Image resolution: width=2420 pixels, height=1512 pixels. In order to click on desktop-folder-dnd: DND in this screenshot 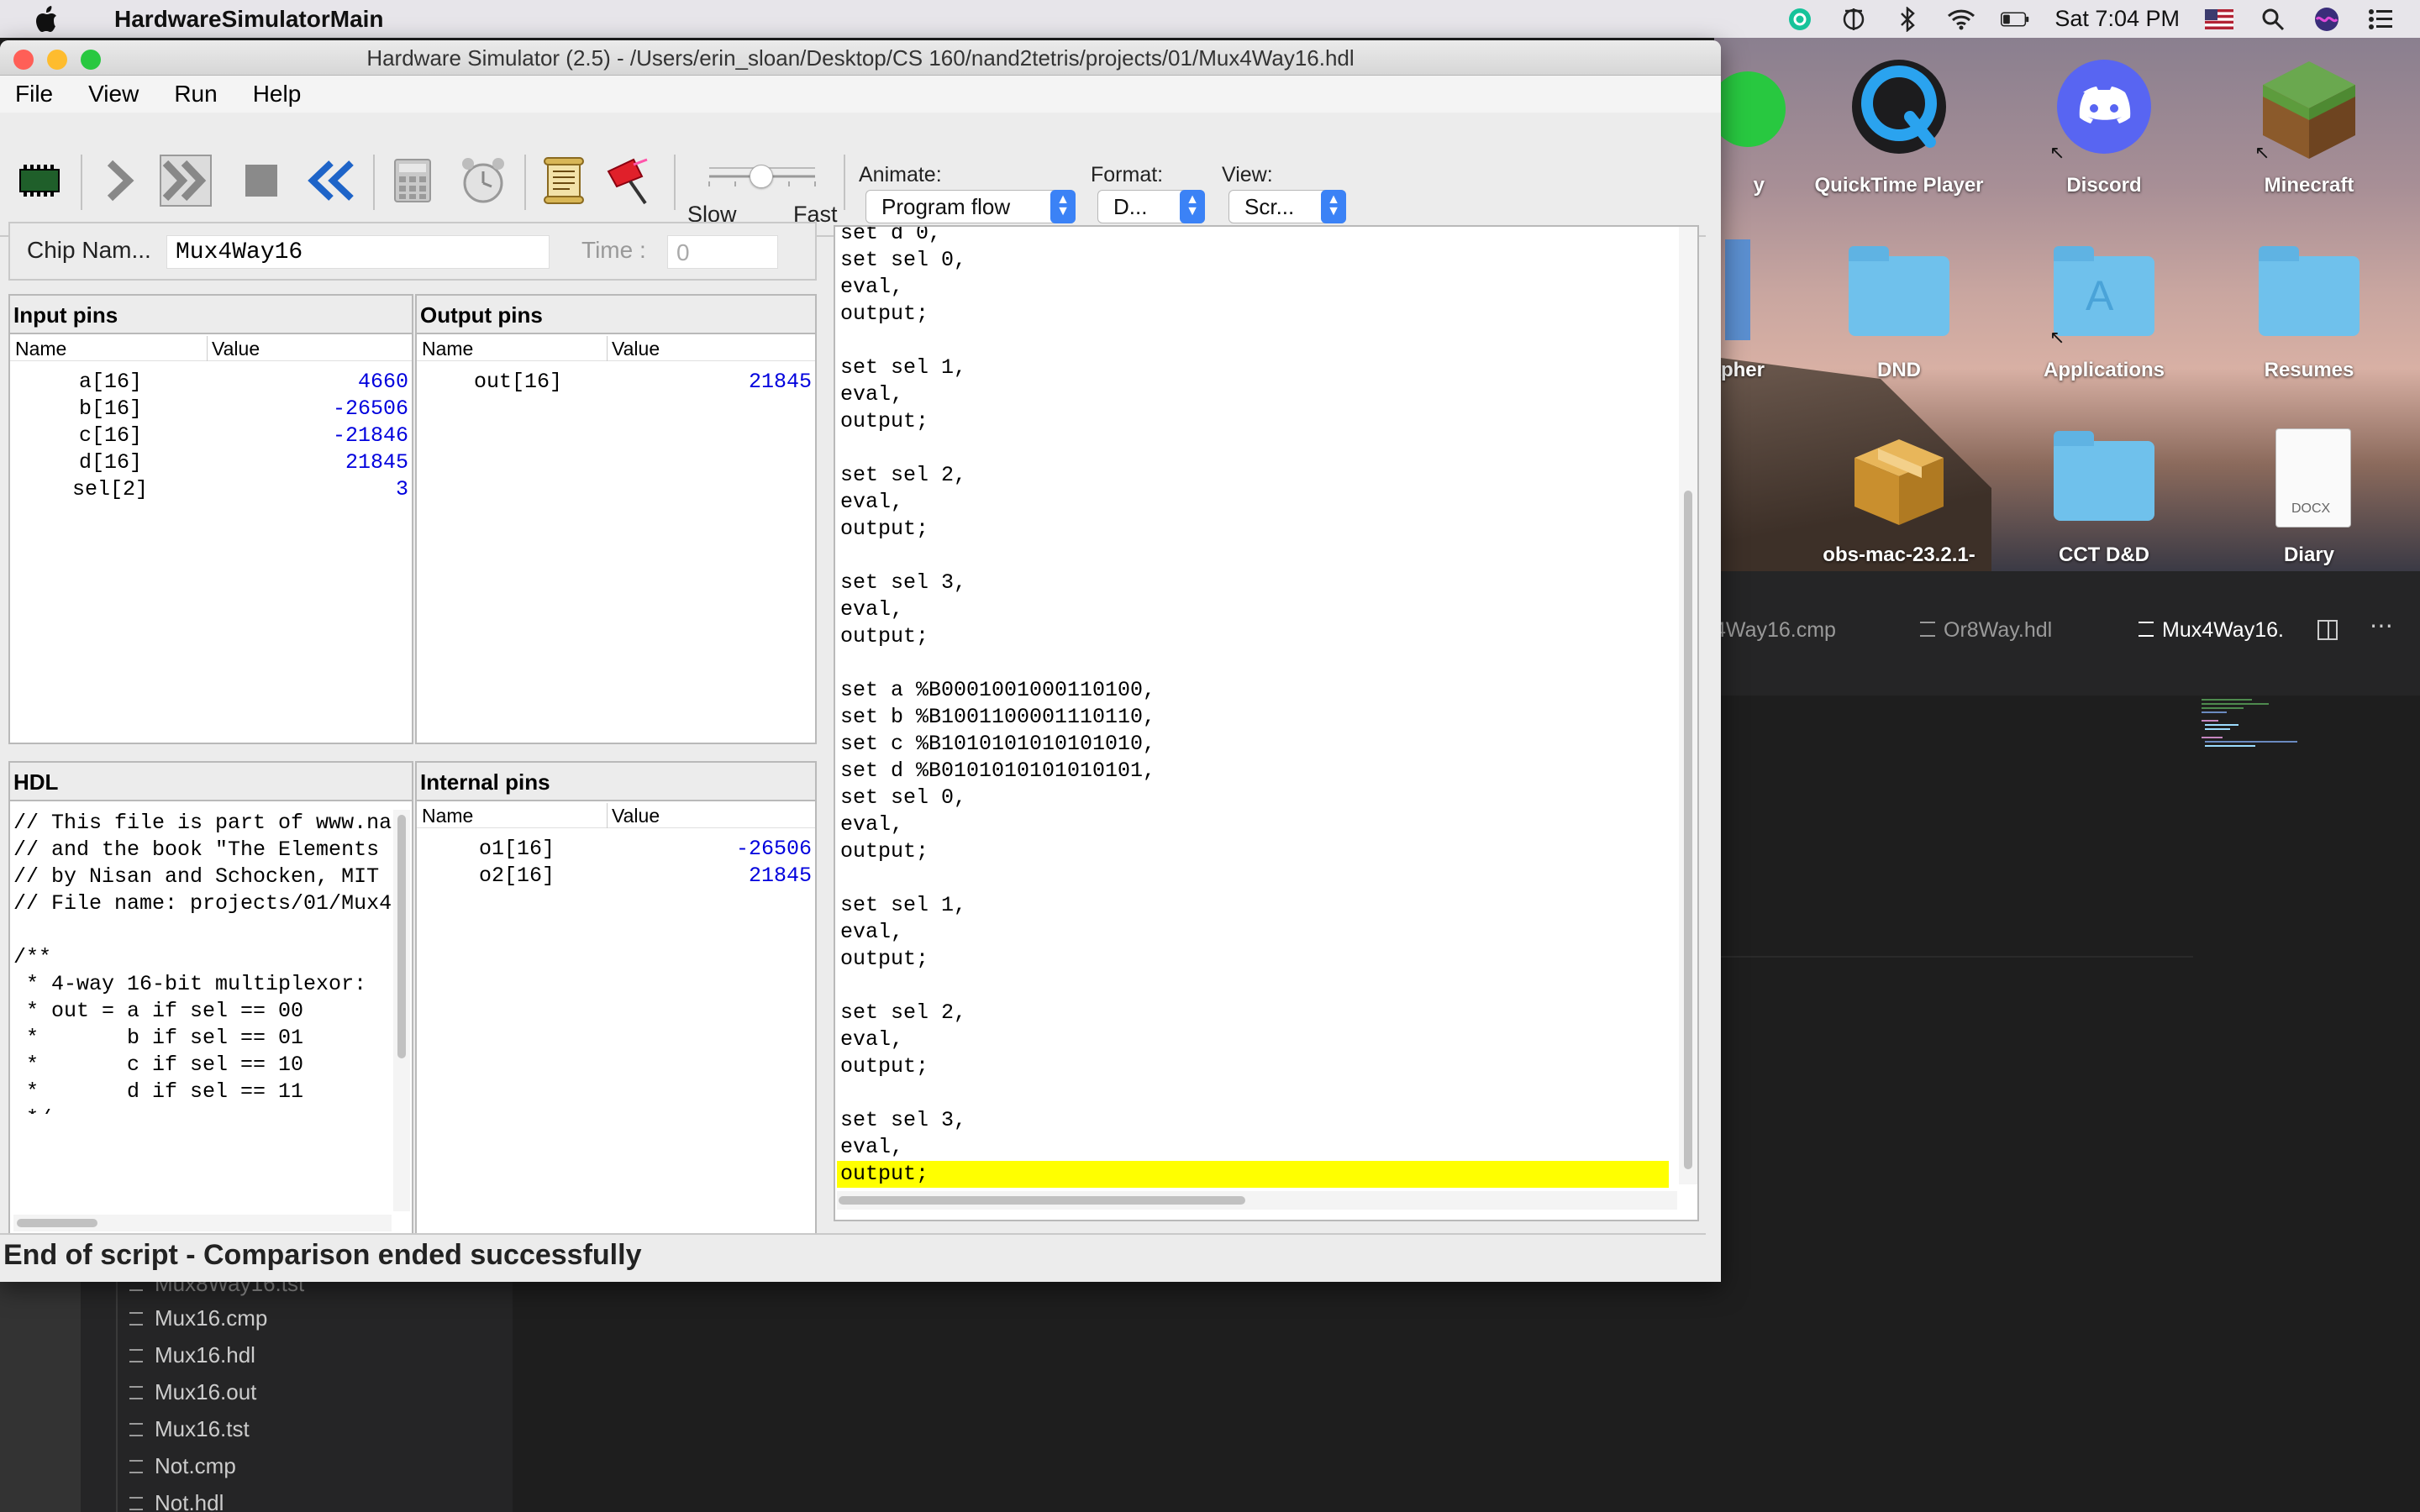, I will do `click(1899, 310)`.